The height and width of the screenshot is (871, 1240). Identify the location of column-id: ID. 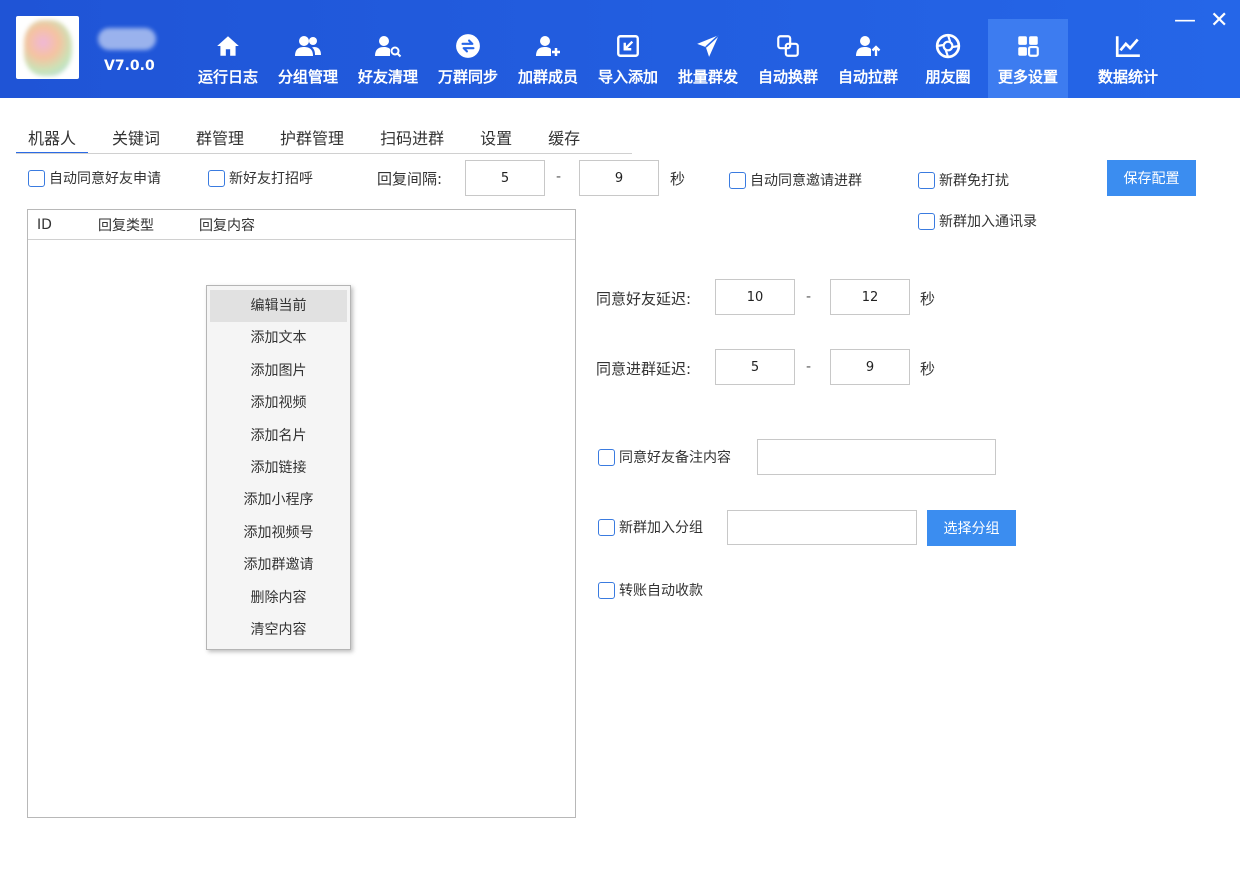
(58, 225).